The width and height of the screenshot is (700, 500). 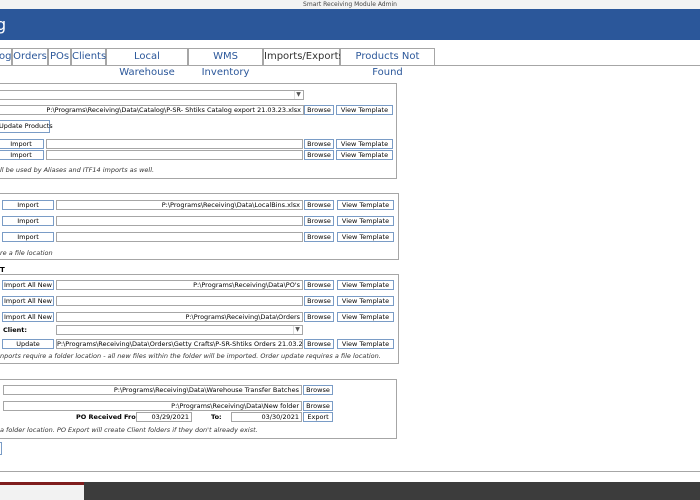 What do you see at coordinates (319, 317) in the screenshot?
I see `po-browse-button-3: Browse` at bounding box center [319, 317].